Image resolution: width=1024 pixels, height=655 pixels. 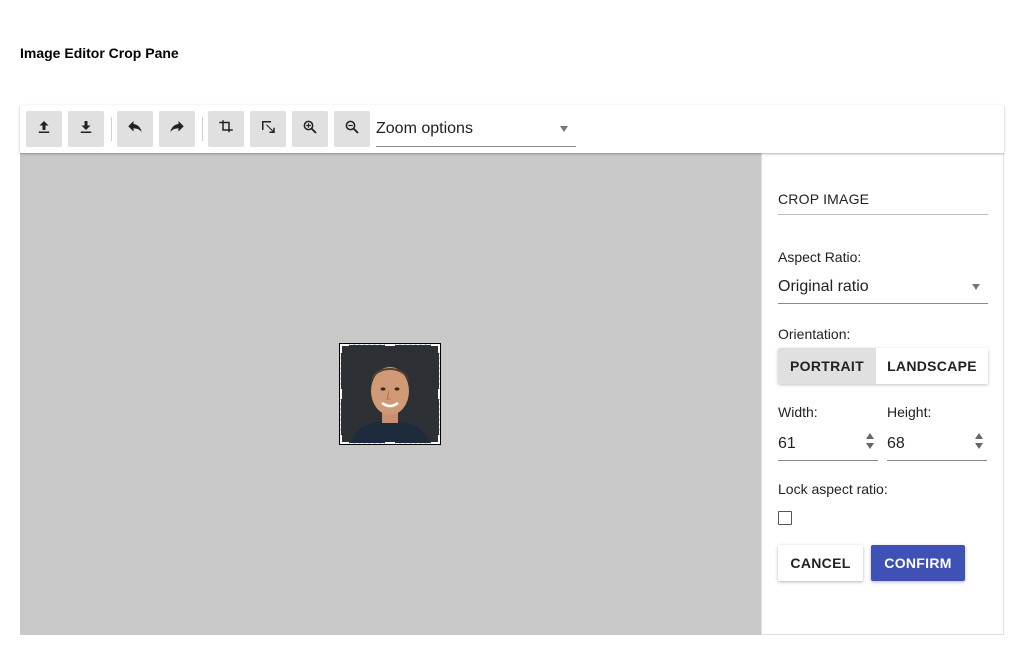 I want to click on lock-aspect-ratio-label: Lock aspect ratio:, so click(x=833, y=489).